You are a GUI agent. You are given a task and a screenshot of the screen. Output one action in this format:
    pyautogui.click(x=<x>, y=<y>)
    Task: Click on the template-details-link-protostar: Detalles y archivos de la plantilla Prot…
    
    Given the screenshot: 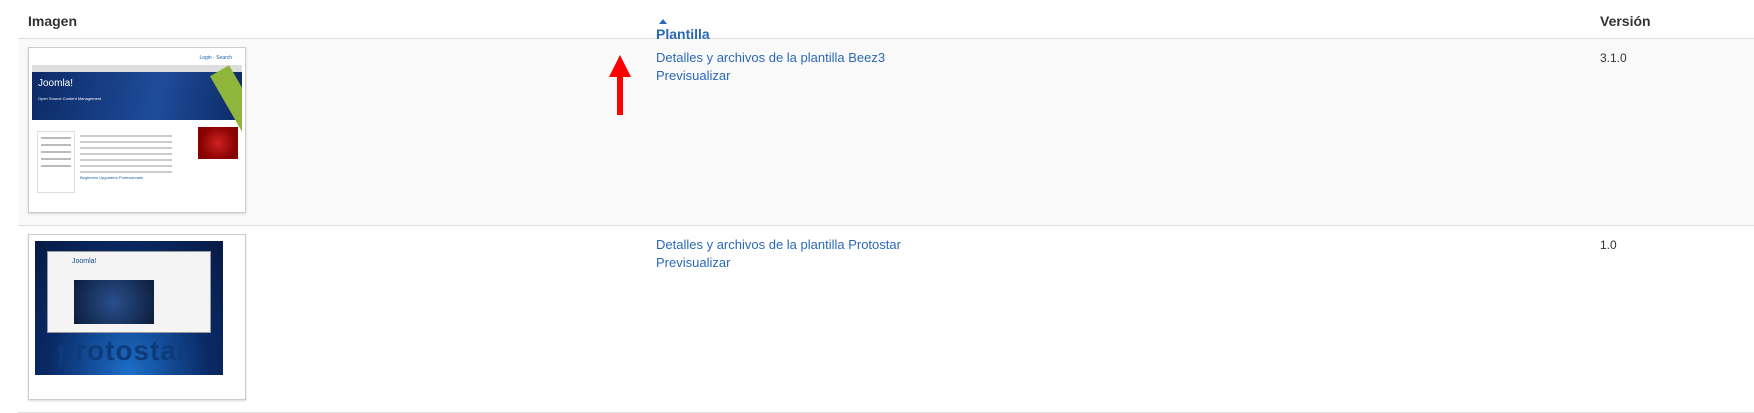 What is the action you would take?
    pyautogui.click(x=778, y=245)
    